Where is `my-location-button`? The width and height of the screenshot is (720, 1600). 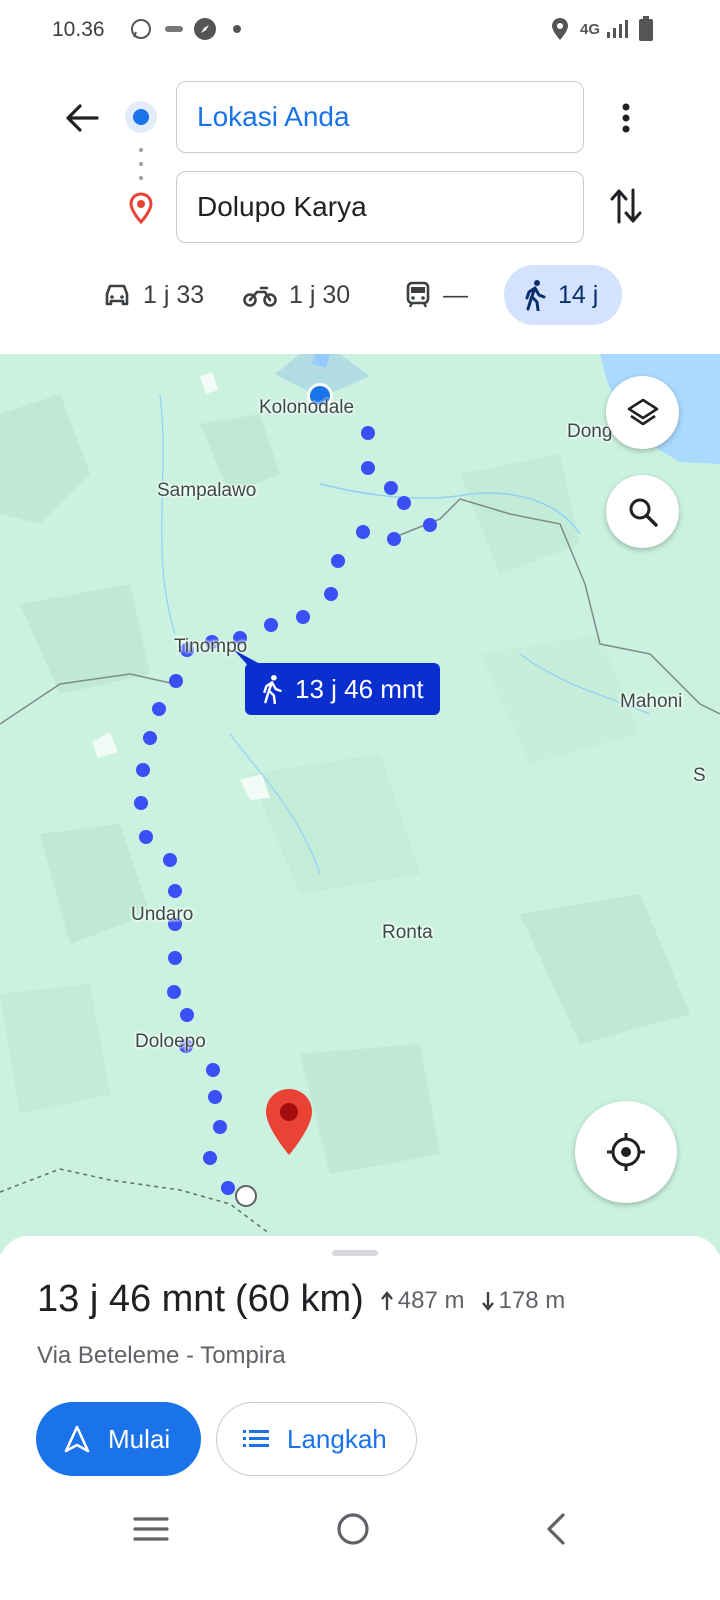
my-location-button is located at coordinates (626, 1152).